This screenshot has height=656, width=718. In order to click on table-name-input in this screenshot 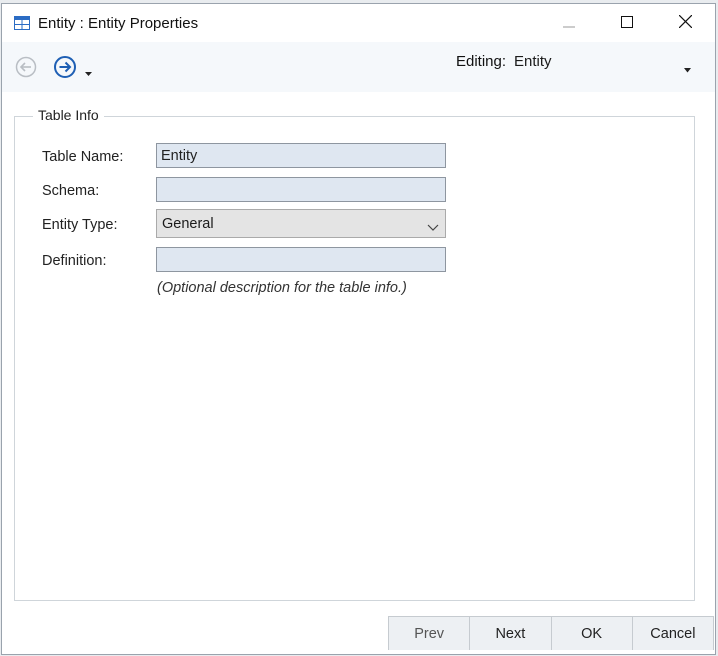, I will do `click(301, 155)`.